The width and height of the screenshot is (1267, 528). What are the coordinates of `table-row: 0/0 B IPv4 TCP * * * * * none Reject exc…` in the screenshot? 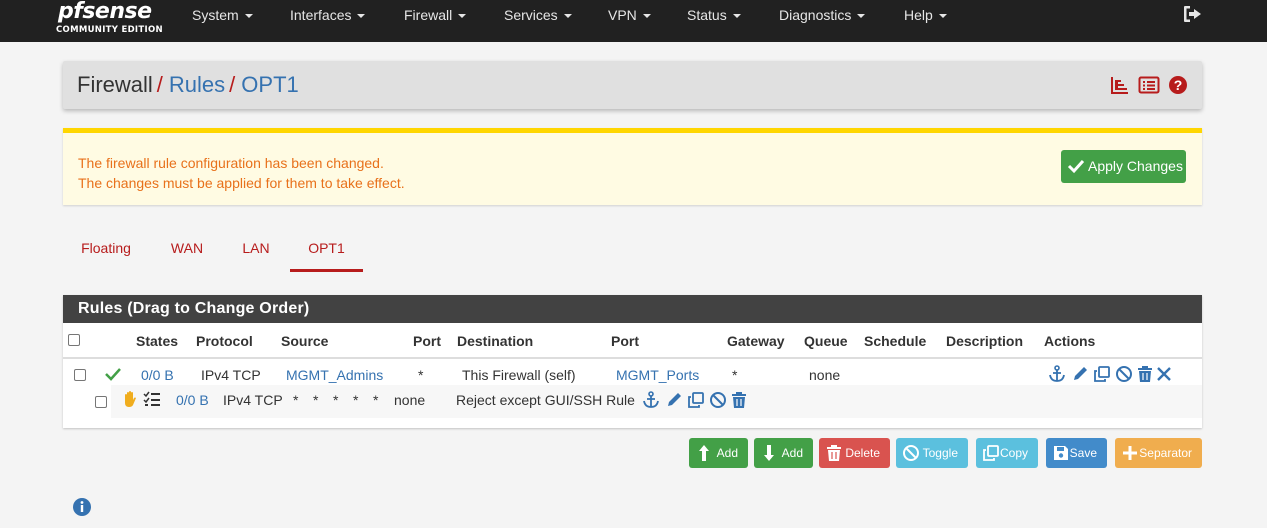 It's located at (643, 401).